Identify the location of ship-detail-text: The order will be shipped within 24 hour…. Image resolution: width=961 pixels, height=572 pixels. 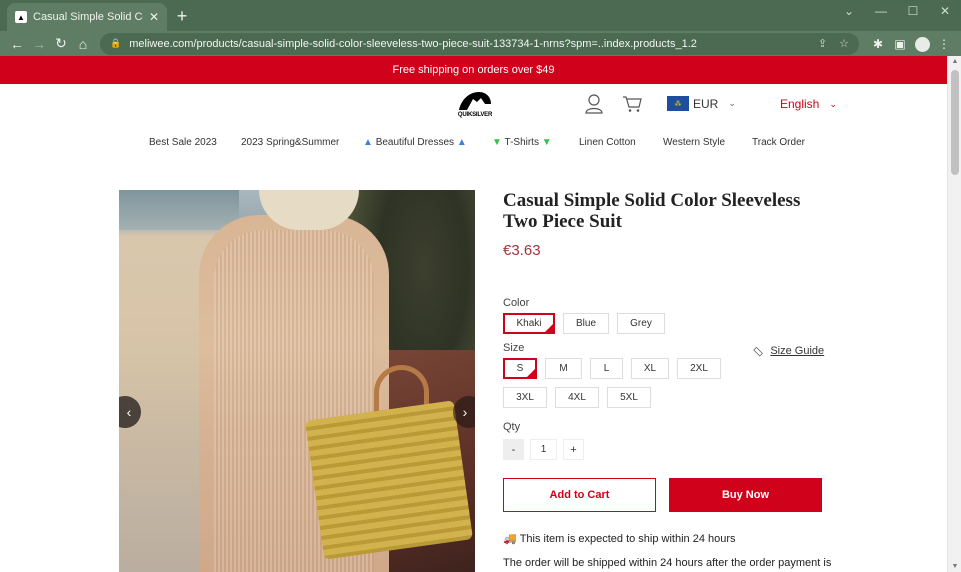
(667, 563).